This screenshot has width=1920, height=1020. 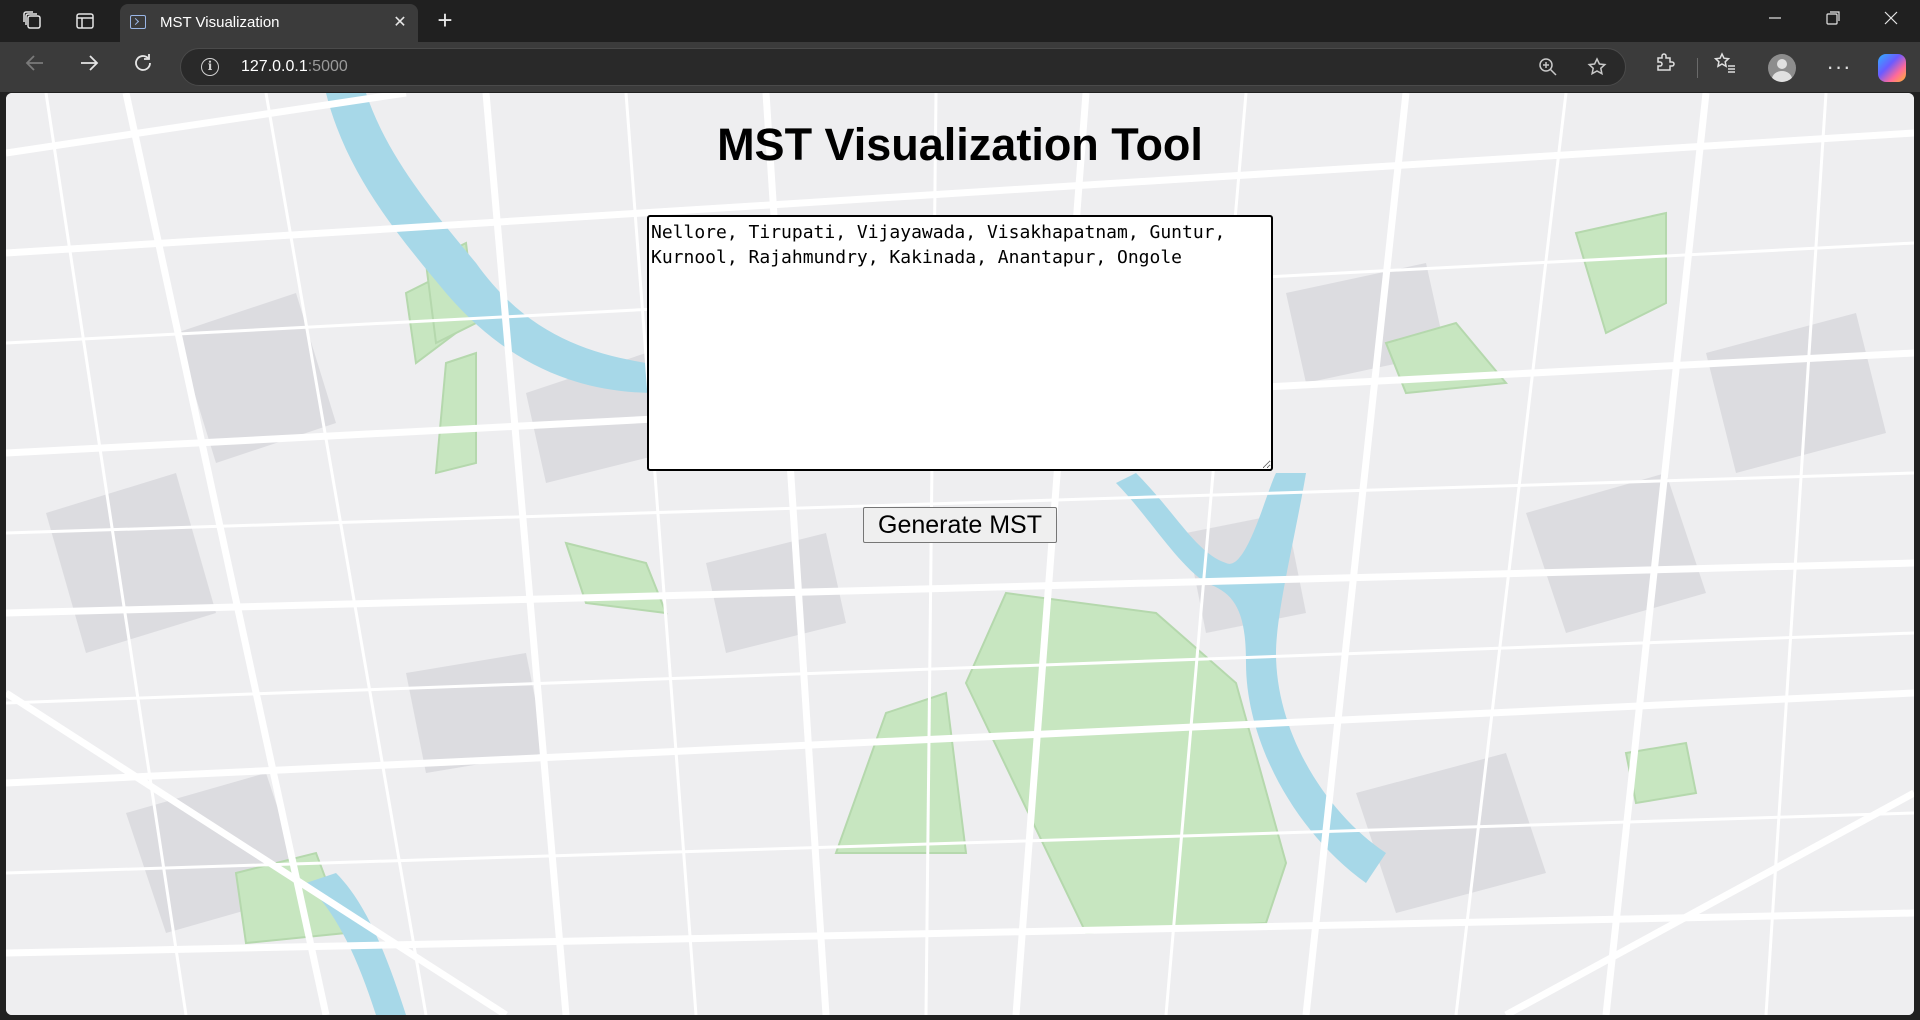 What do you see at coordinates (1697, 68) in the screenshot?
I see `toolbar-separator` at bounding box center [1697, 68].